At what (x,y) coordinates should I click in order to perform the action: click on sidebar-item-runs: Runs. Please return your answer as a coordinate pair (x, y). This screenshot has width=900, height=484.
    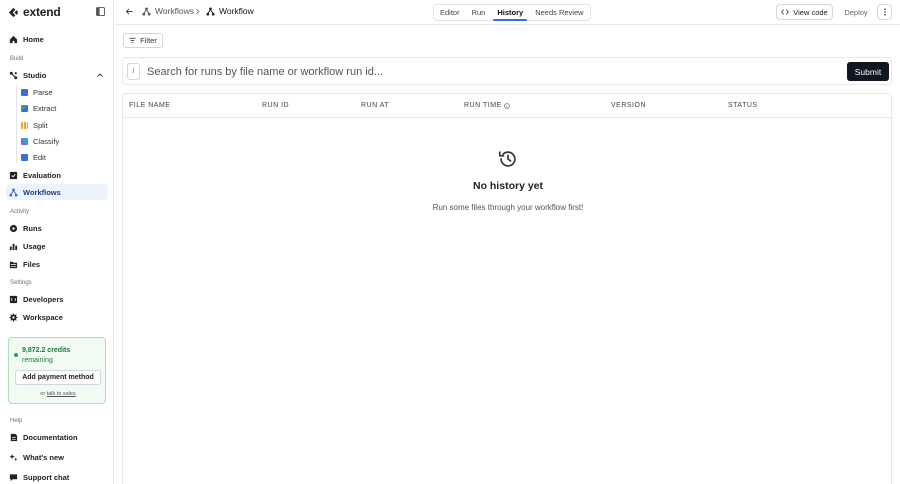
    Looking at the image, I should click on (57, 228).